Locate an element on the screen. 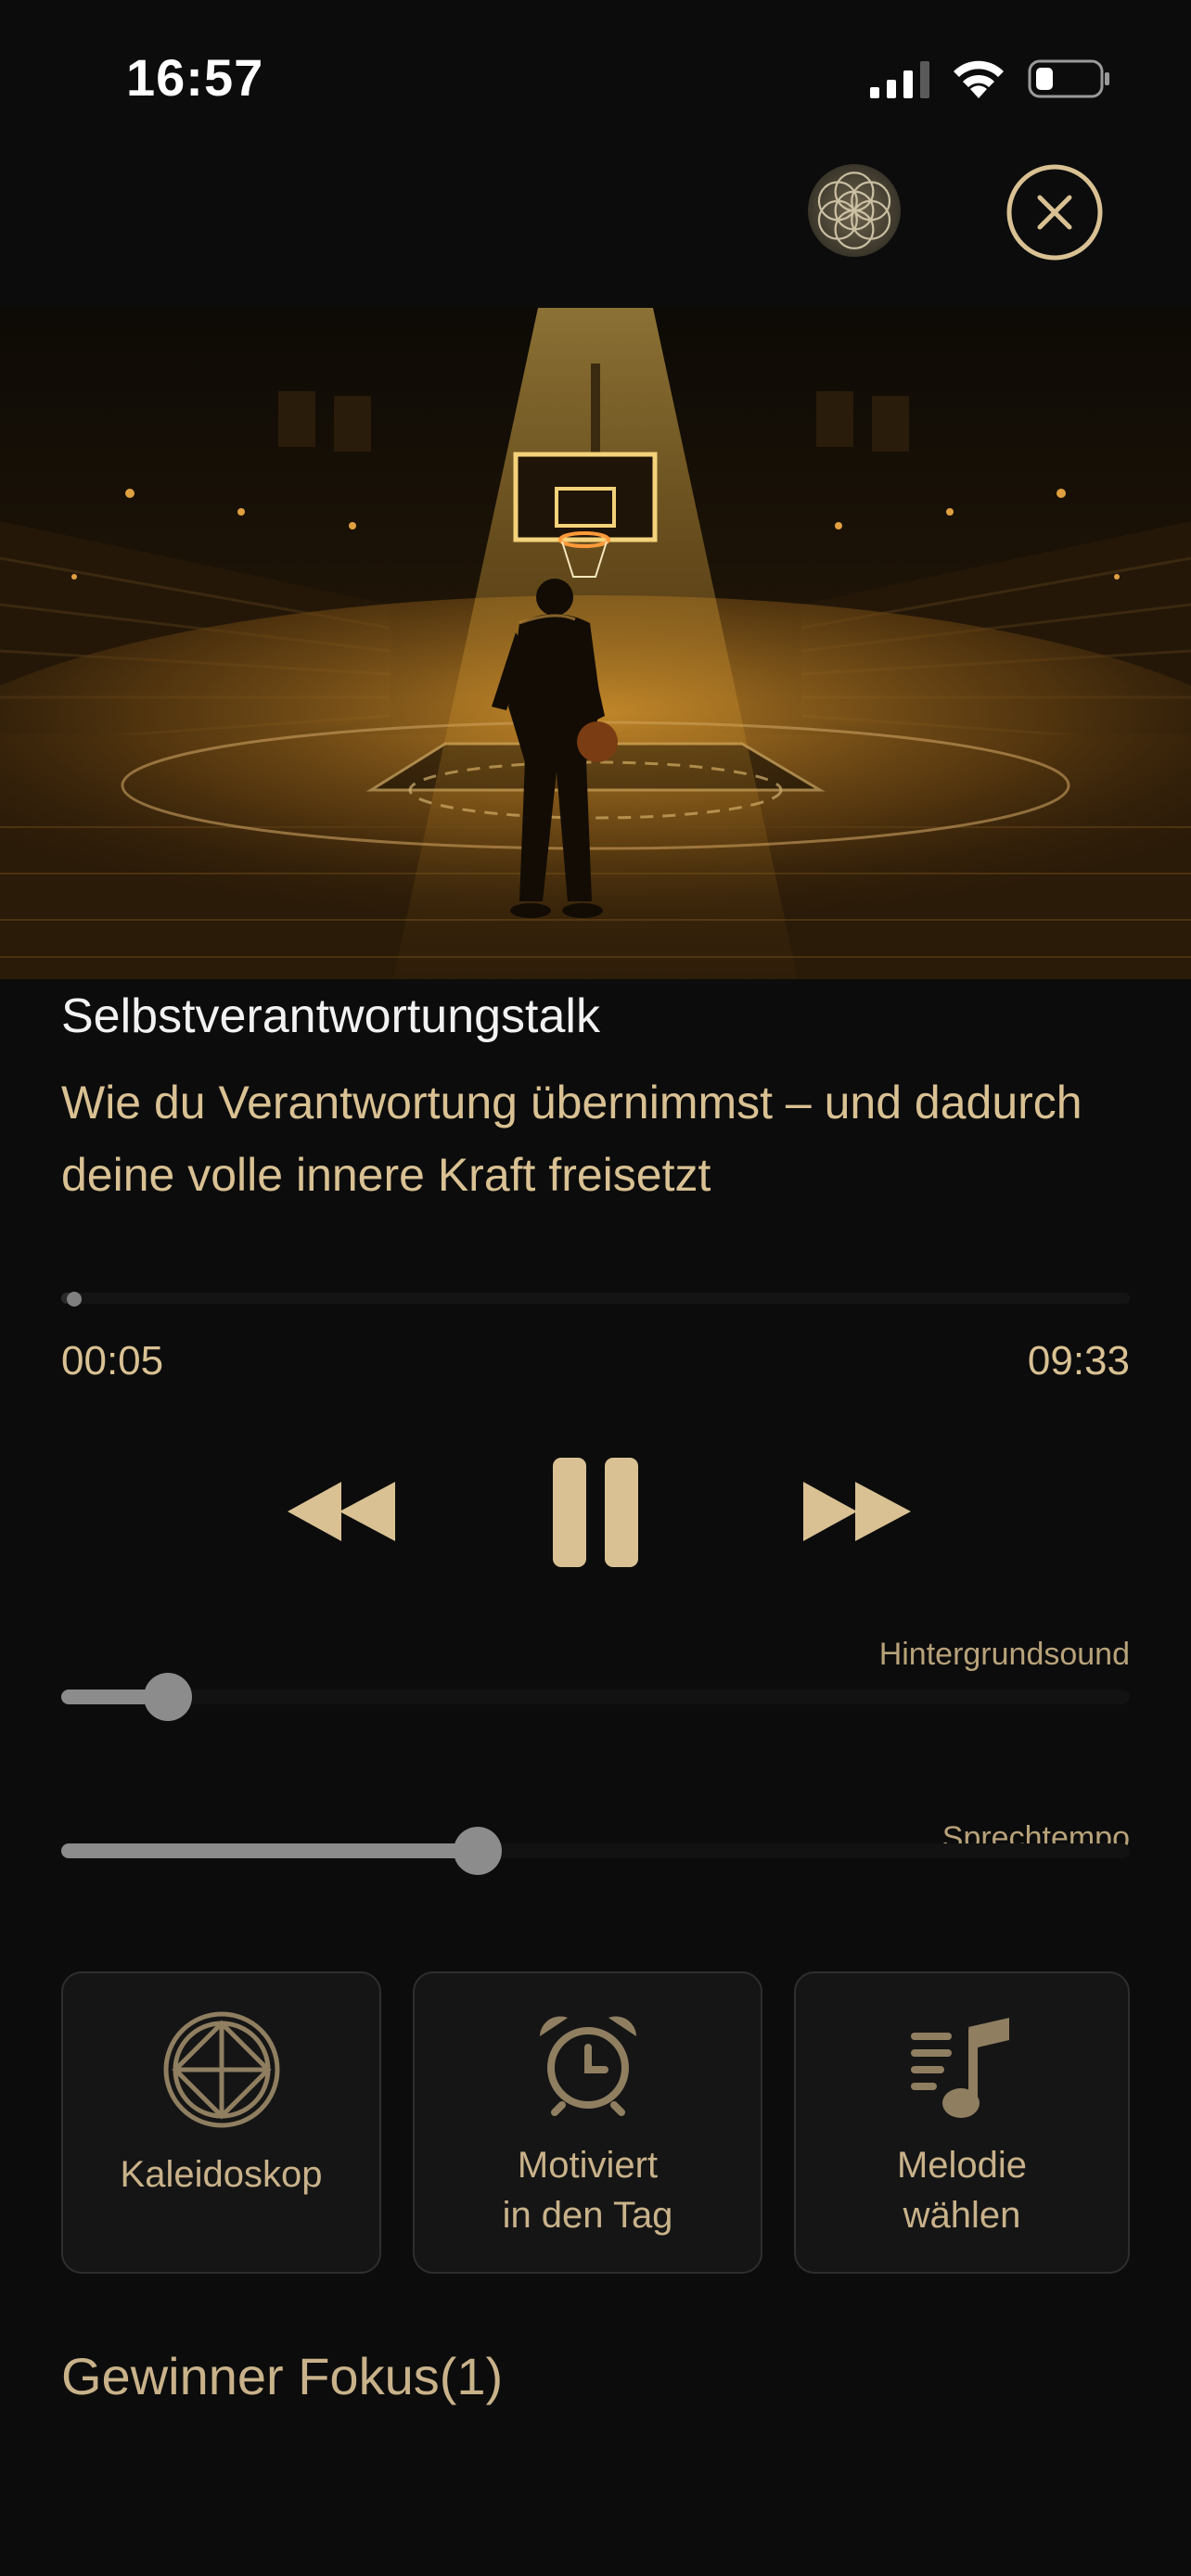 This screenshot has width=1191, height=2576. background-sound-slider-knob is located at coordinates (168, 1697).